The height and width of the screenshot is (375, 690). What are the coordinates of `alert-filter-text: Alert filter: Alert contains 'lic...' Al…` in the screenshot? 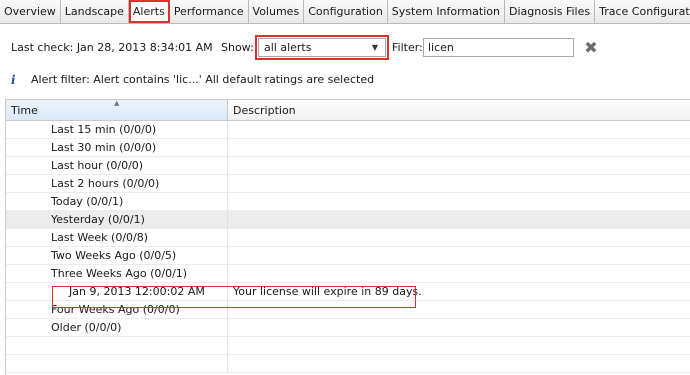 It's located at (203, 79).